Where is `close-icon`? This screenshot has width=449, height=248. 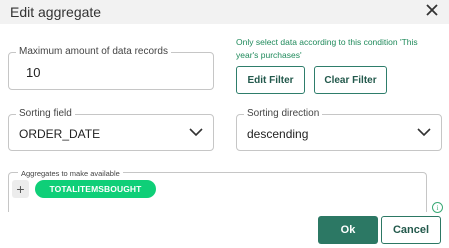
close-icon is located at coordinates (432, 10).